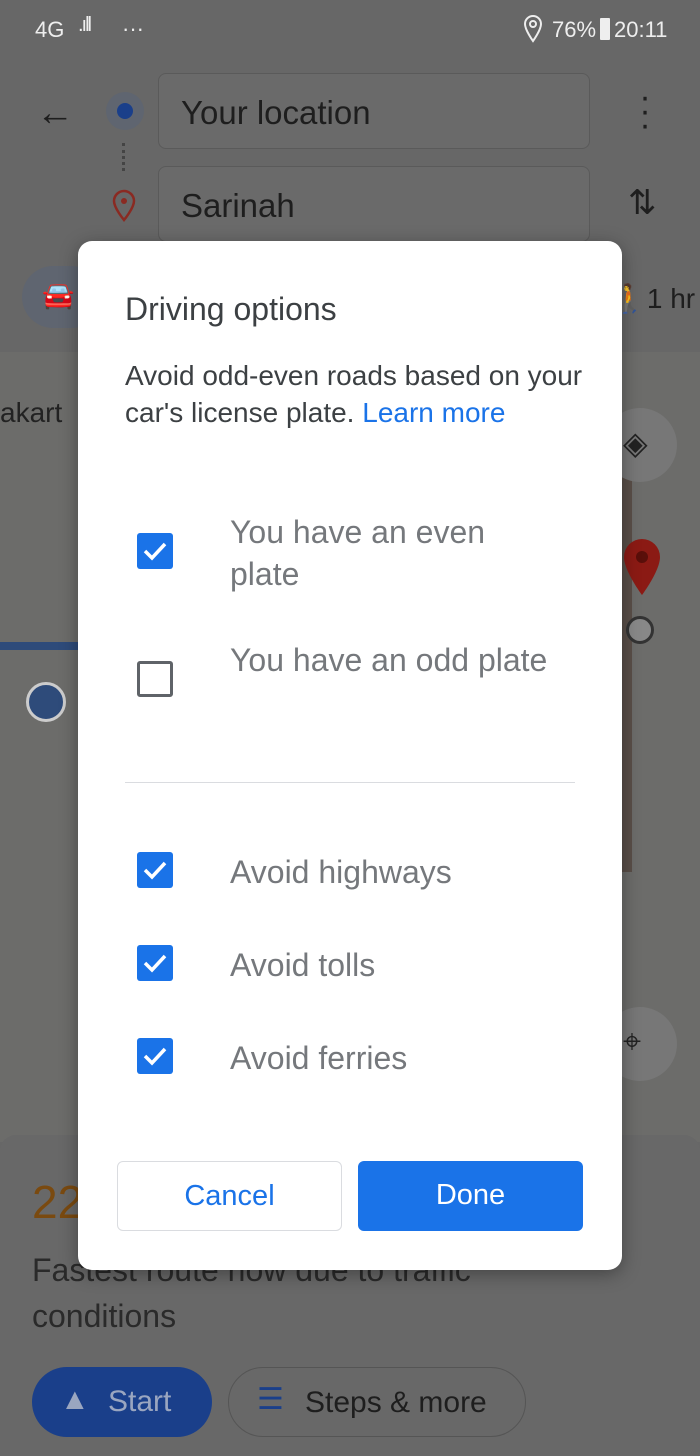 The image size is (700, 1456). I want to click on avoid-highways-label: Avoid highways, so click(395, 872).